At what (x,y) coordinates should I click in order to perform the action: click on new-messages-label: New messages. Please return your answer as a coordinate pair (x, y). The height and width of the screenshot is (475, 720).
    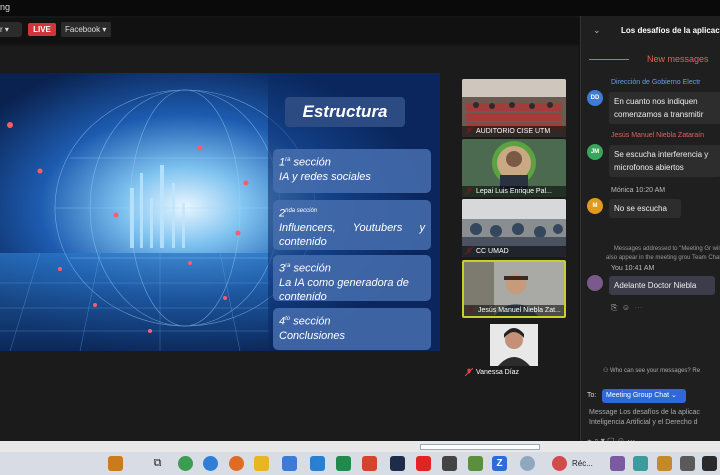
    Looking at the image, I should click on (678, 59).